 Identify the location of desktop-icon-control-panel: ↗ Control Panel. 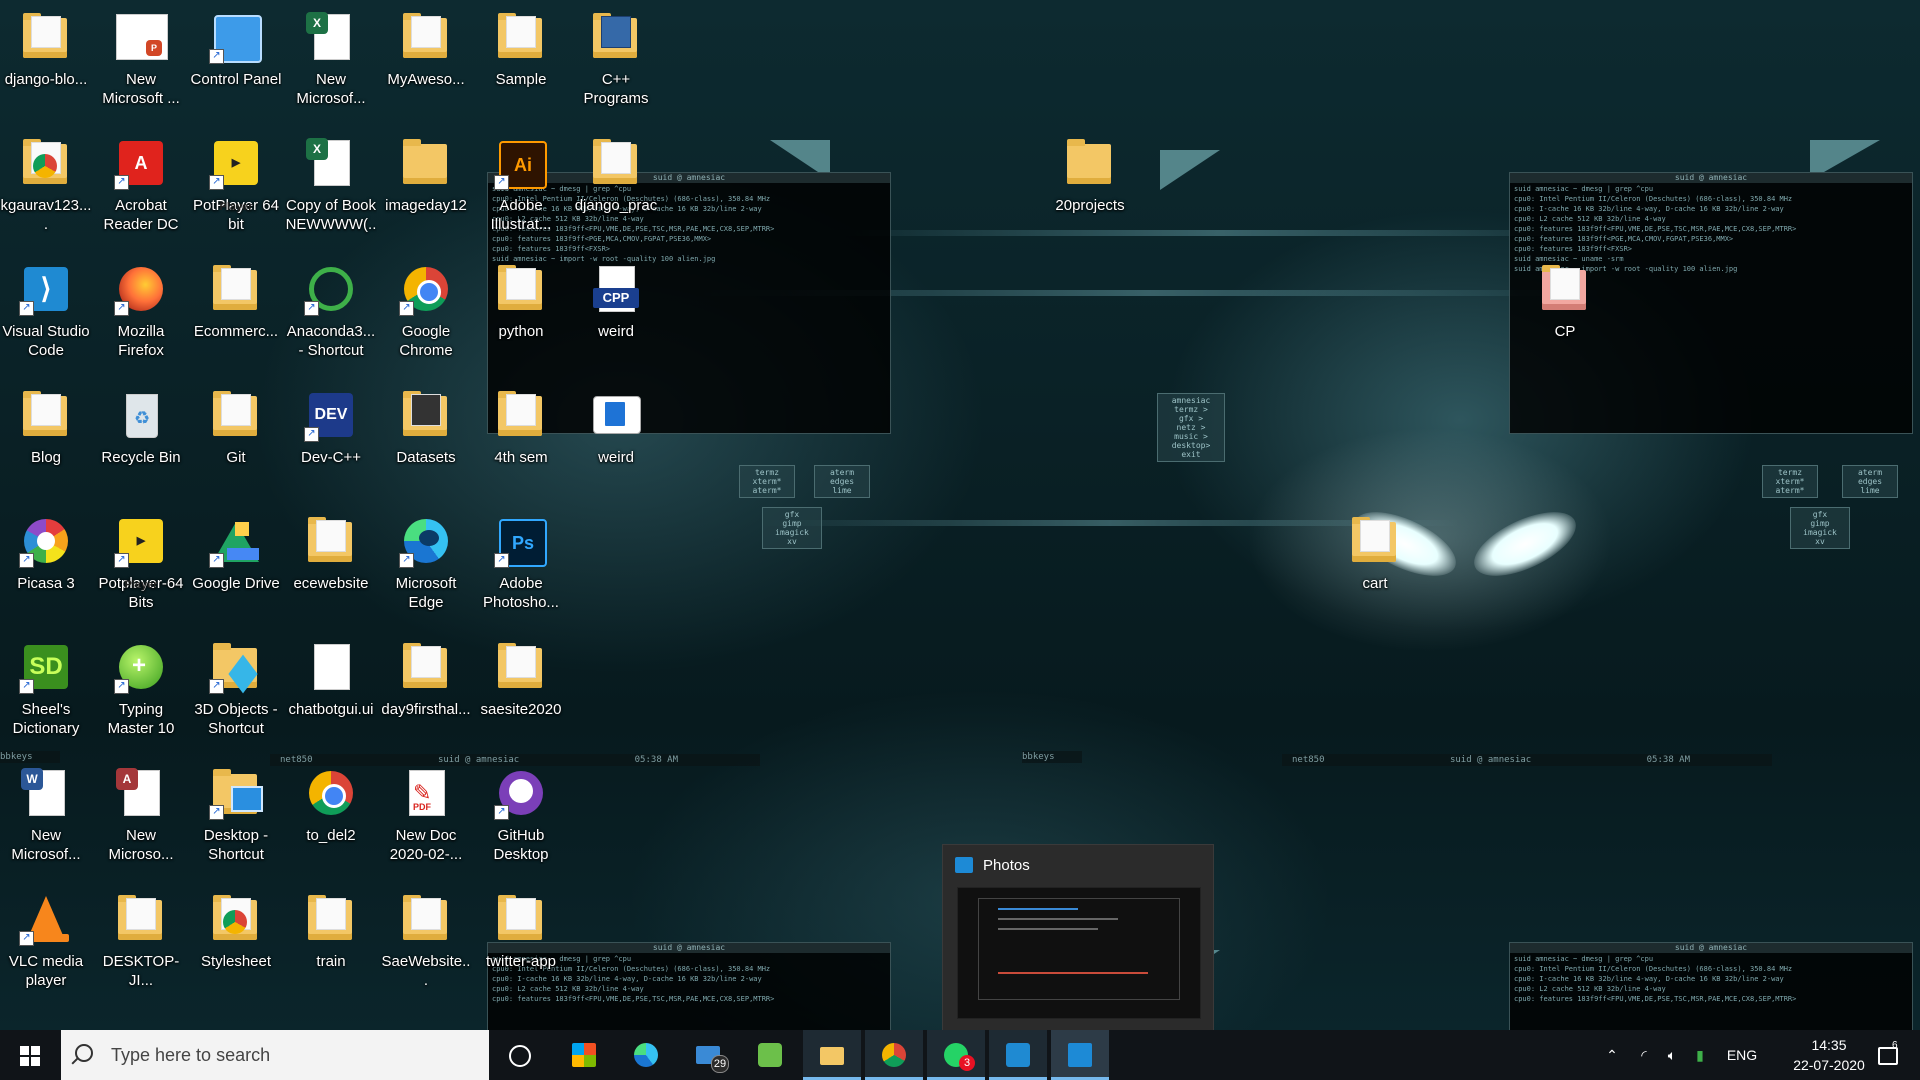
(236, 64).